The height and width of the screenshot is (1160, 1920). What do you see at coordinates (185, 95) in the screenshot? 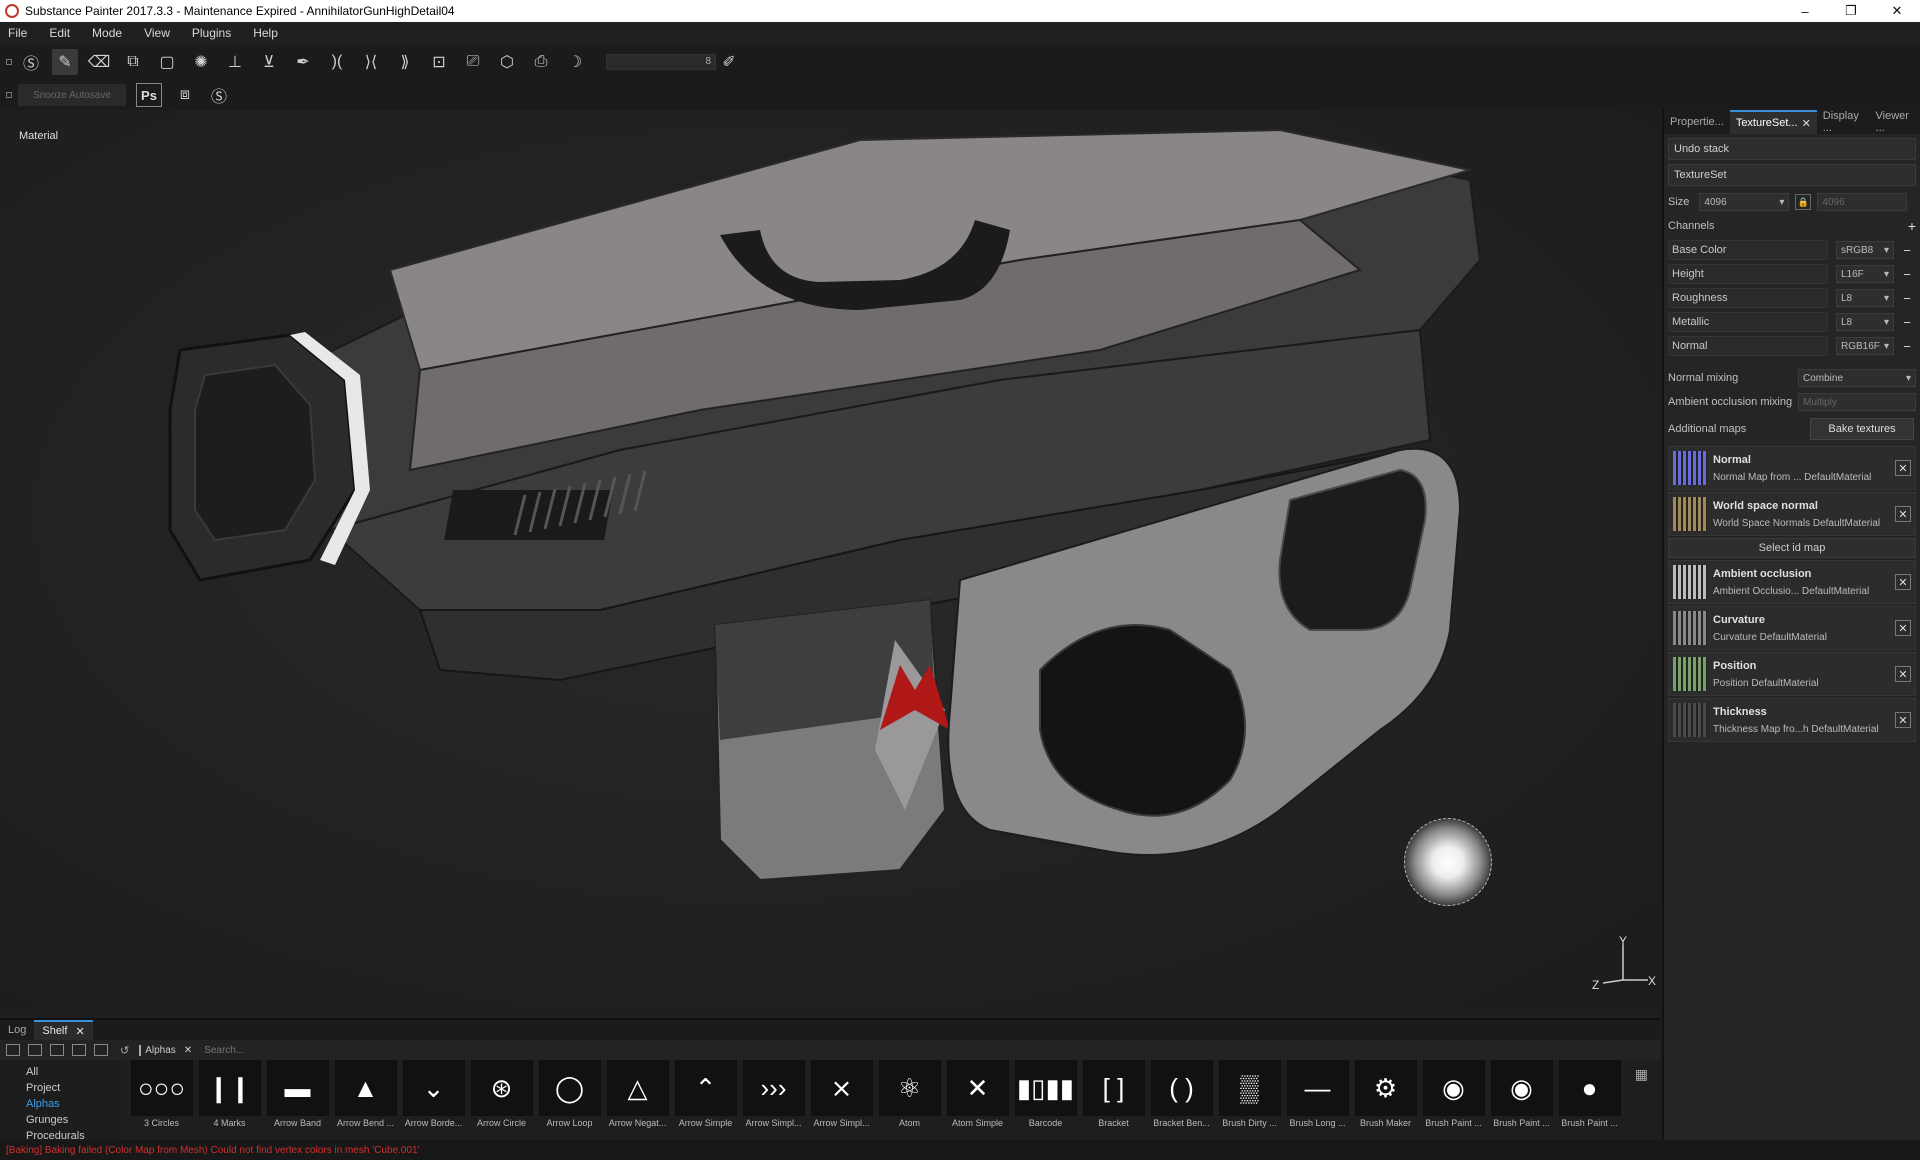
I see `resources-updater-icon: ⧈` at bounding box center [185, 95].